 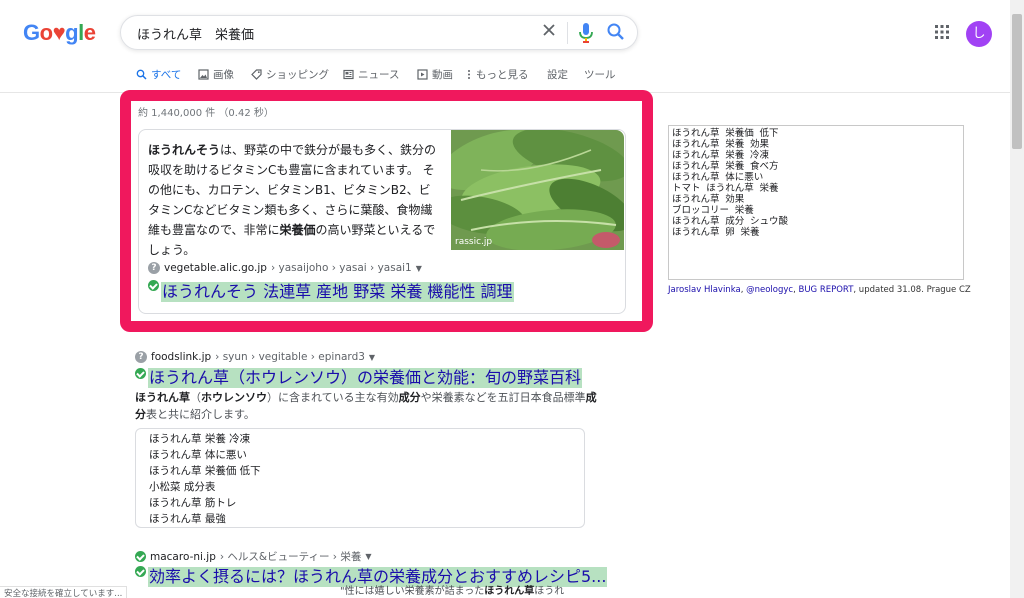 I want to click on logo-letter-e: e, so click(x=89, y=32).